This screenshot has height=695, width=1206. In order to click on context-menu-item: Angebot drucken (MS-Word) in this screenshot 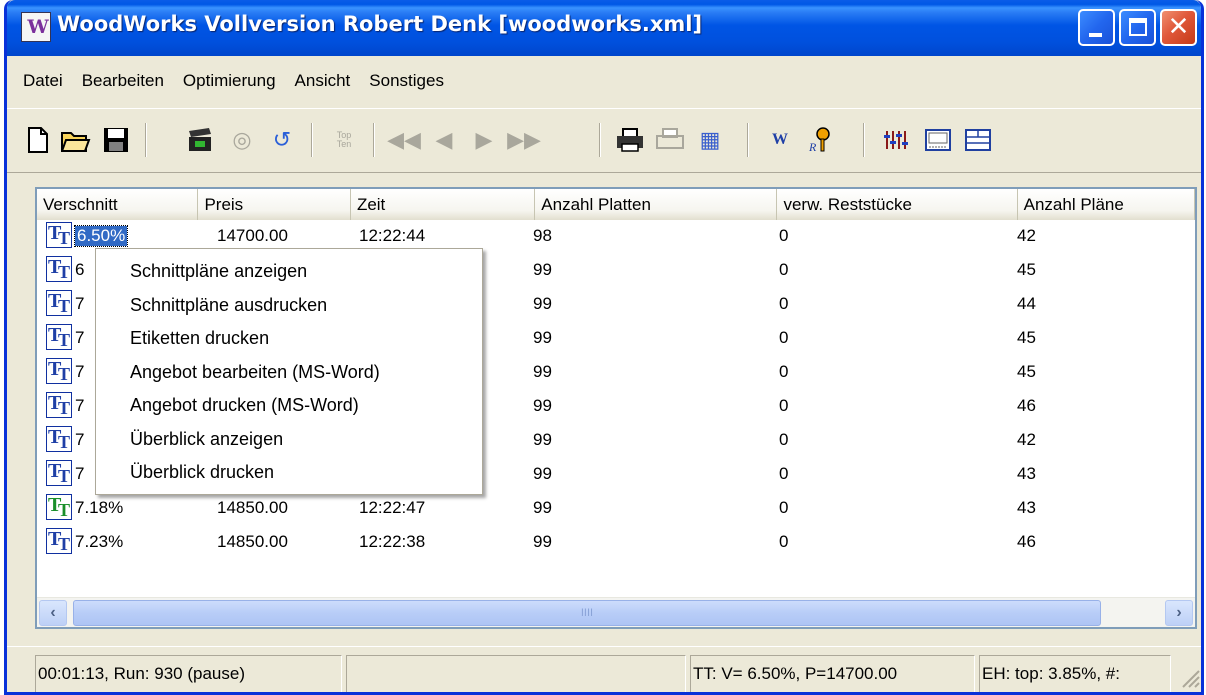, I will do `click(289, 406)`.